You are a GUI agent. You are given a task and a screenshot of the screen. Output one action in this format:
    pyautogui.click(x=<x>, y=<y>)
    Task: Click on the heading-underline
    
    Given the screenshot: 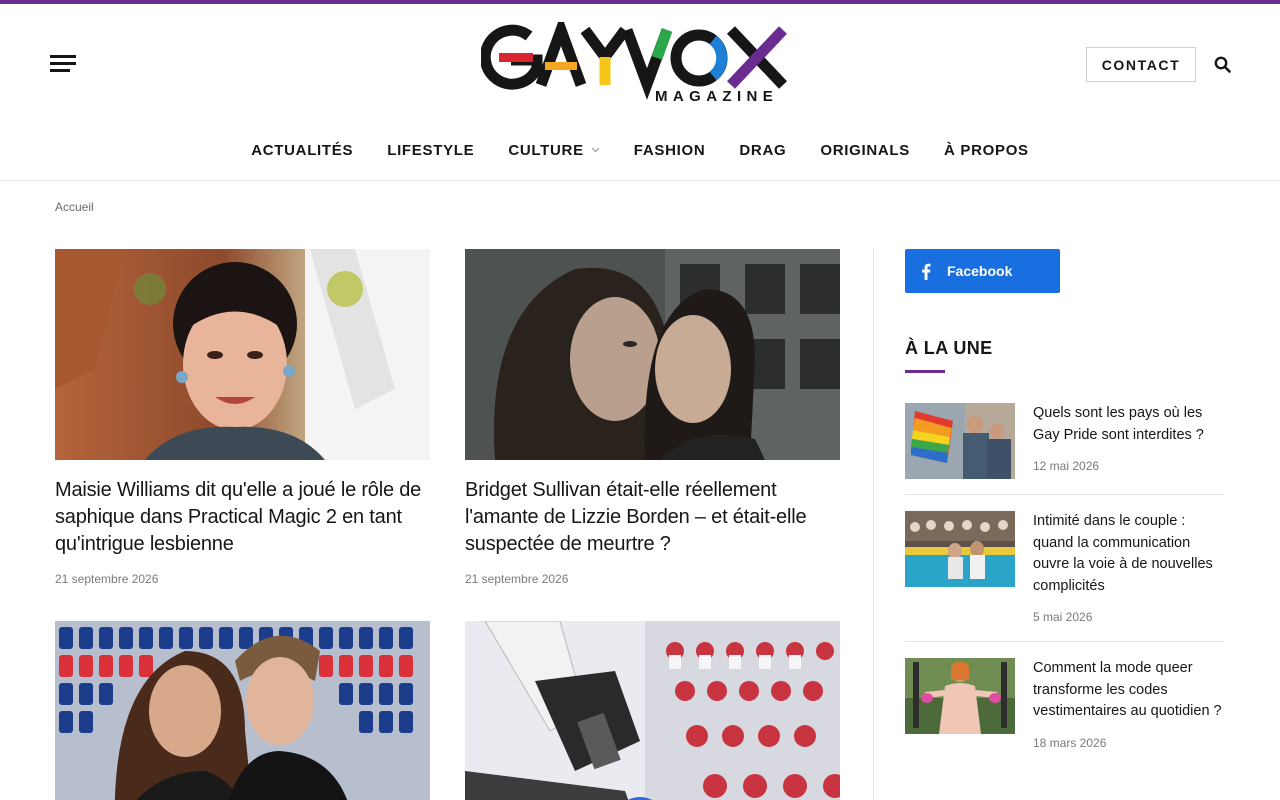 What is the action you would take?
    pyautogui.click(x=925, y=371)
    